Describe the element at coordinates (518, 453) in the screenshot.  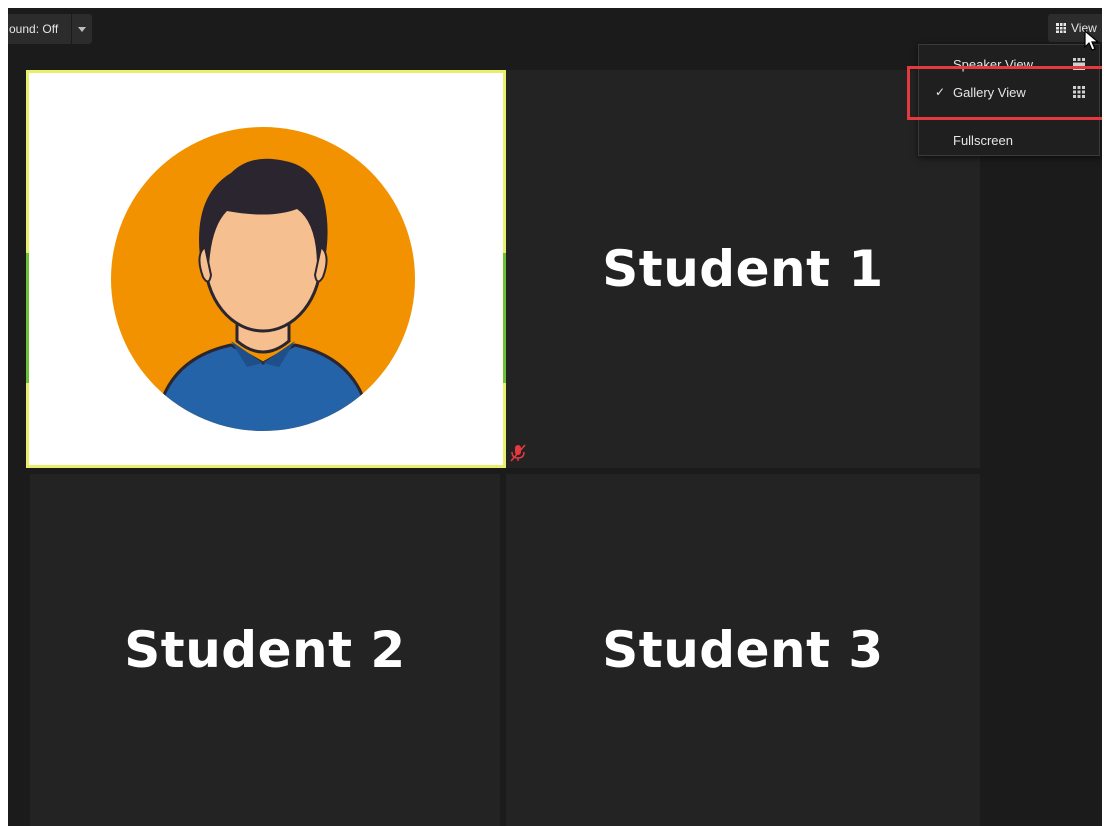
I see `muted-microphone-icon` at that location.